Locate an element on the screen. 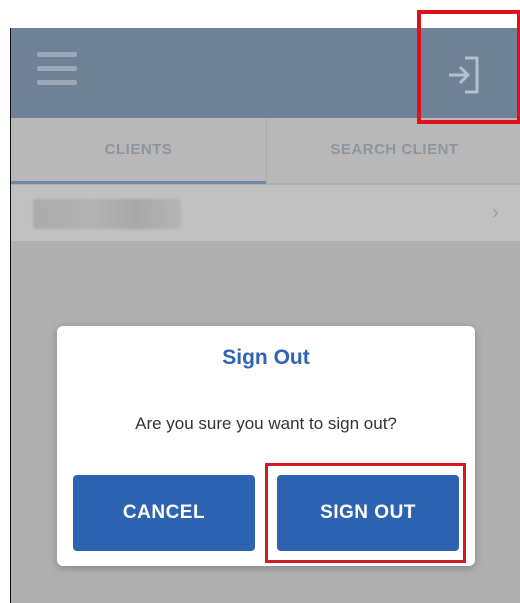  tab-search-client: SEARCH CLIENT is located at coordinates (393, 149).